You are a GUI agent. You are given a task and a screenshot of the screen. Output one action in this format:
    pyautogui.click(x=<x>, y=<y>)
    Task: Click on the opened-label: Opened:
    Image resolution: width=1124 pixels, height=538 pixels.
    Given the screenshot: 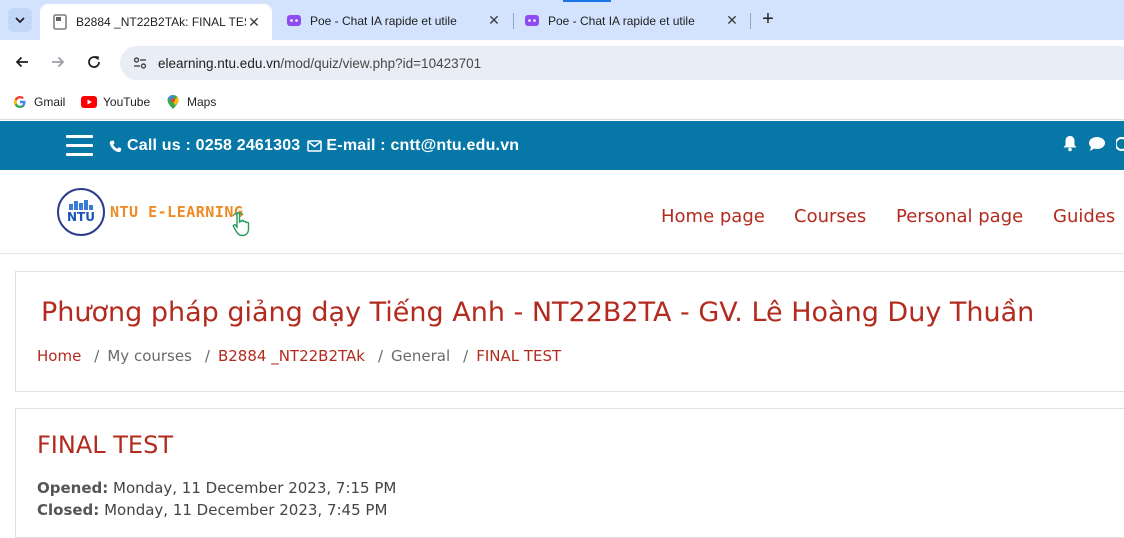 What is the action you would take?
    pyautogui.click(x=73, y=488)
    